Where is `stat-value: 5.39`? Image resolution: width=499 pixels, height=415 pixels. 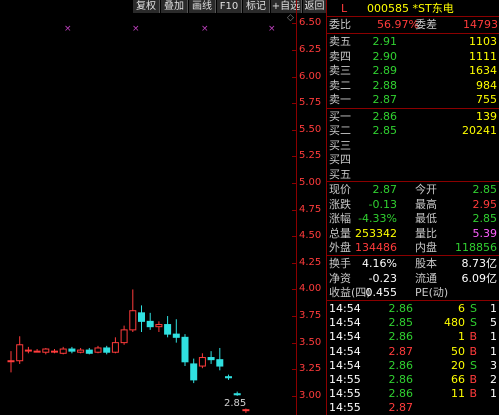
stat-value: 5.39 is located at coordinates (485, 233).